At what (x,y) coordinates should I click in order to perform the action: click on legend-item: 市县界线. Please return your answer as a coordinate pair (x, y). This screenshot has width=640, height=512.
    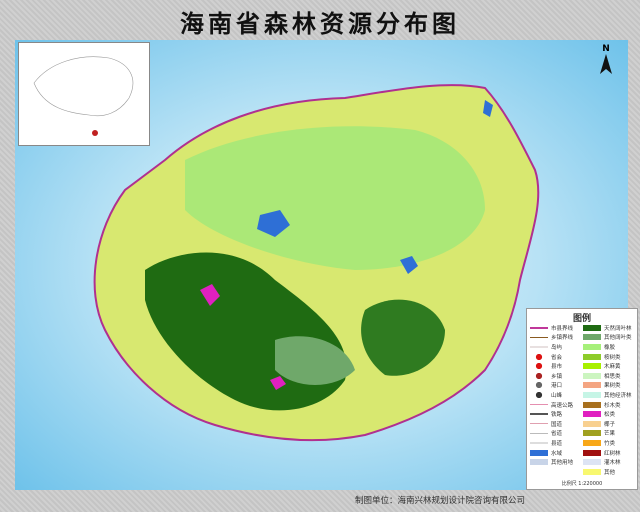
    Looking at the image, I should click on (557, 328).